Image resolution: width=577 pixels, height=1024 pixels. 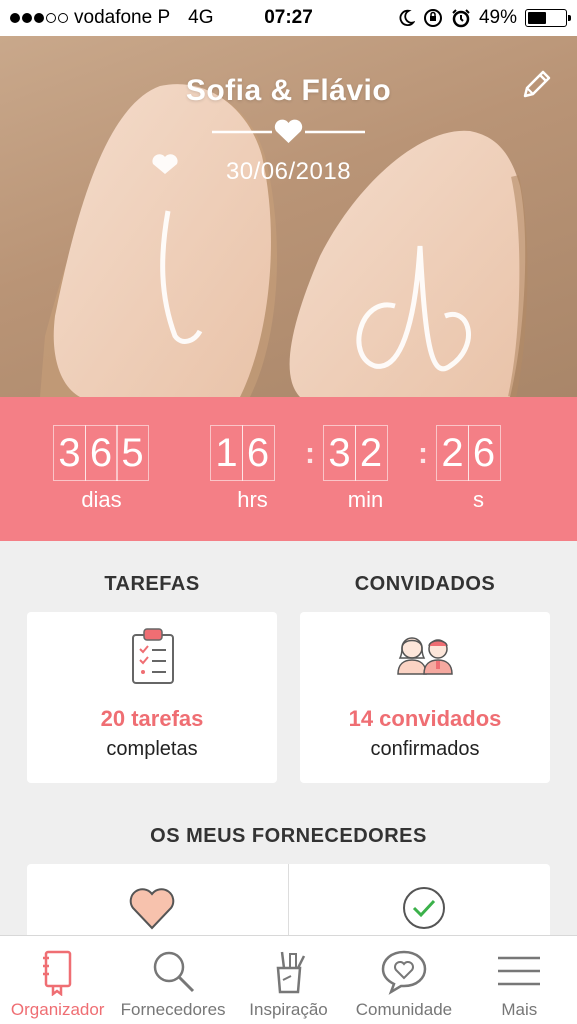 I want to click on checkmark-circle-icon, so click(x=424, y=908).